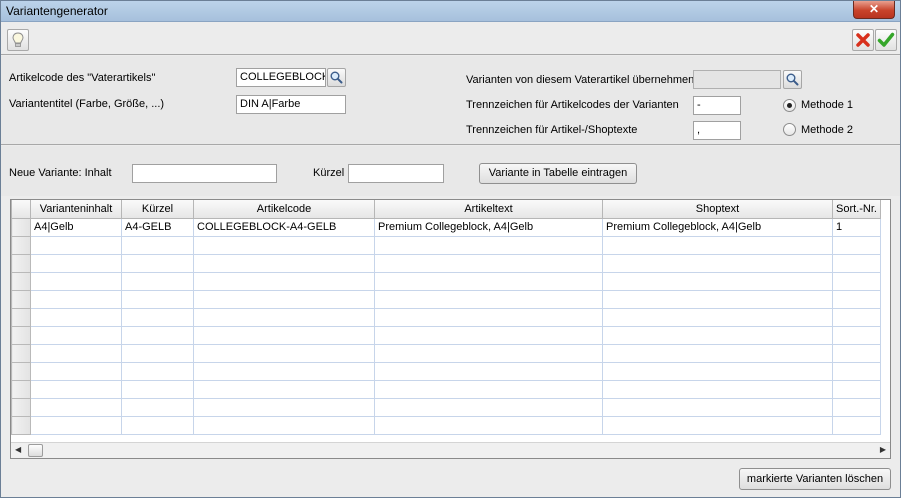 This screenshot has height=498, width=901. I want to click on new-variant-short-field, so click(396, 173).